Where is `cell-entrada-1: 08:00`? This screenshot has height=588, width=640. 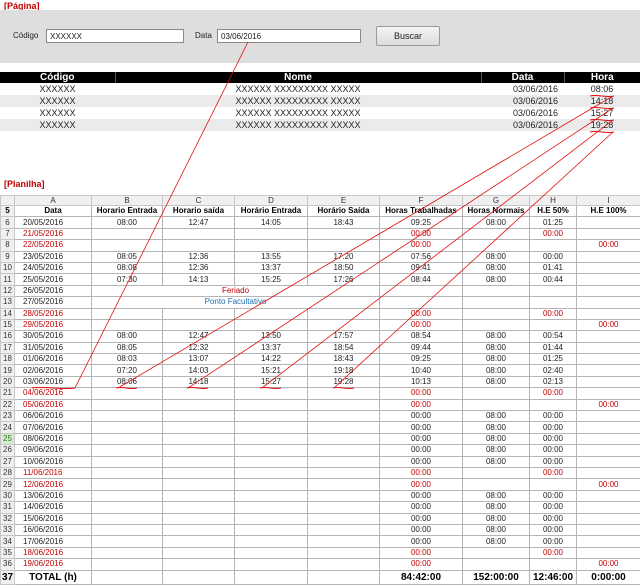 cell-entrada-1: 08:00 is located at coordinates (127, 336).